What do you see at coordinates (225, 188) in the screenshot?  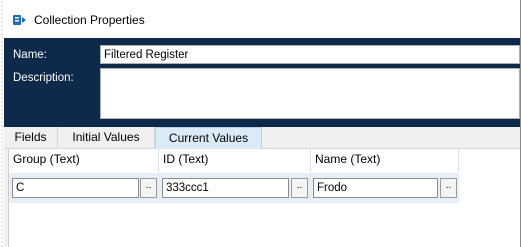 I see `id-cell-input: 333ccc1` at bounding box center [225, 188].